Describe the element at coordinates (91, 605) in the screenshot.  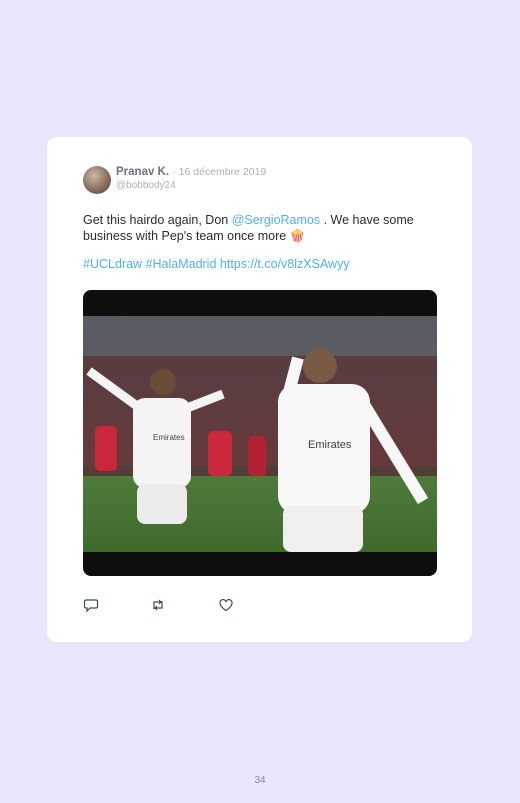
I see `reply-icon` at that location.